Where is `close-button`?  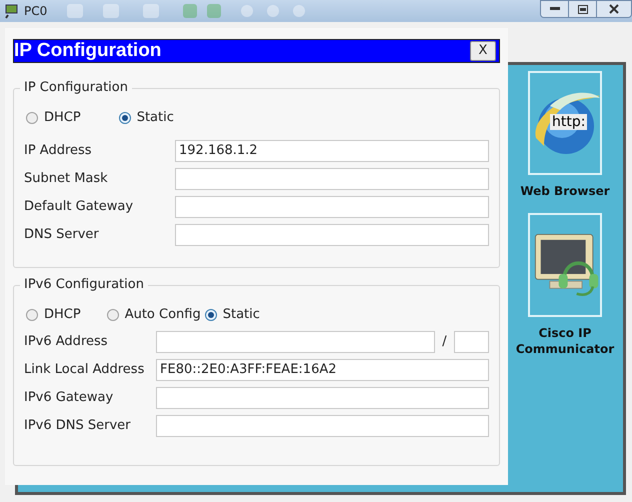
close-button is located at coordinates (614, 9).